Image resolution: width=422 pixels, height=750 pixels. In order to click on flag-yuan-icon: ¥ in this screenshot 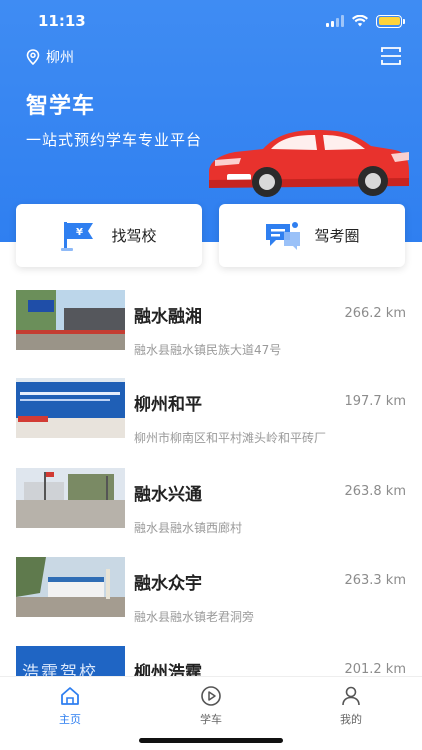, I will do `click(77, 236)`.